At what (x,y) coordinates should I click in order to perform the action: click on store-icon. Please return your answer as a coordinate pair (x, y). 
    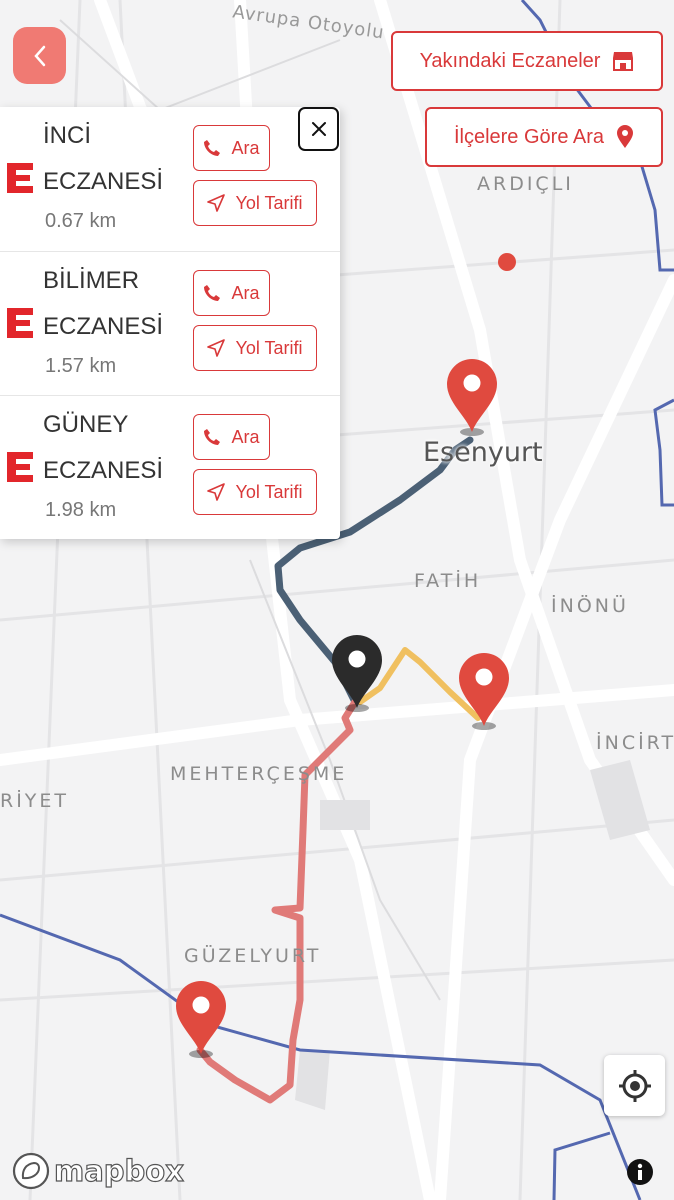
    Looking at the image, I should click on (623, 61).